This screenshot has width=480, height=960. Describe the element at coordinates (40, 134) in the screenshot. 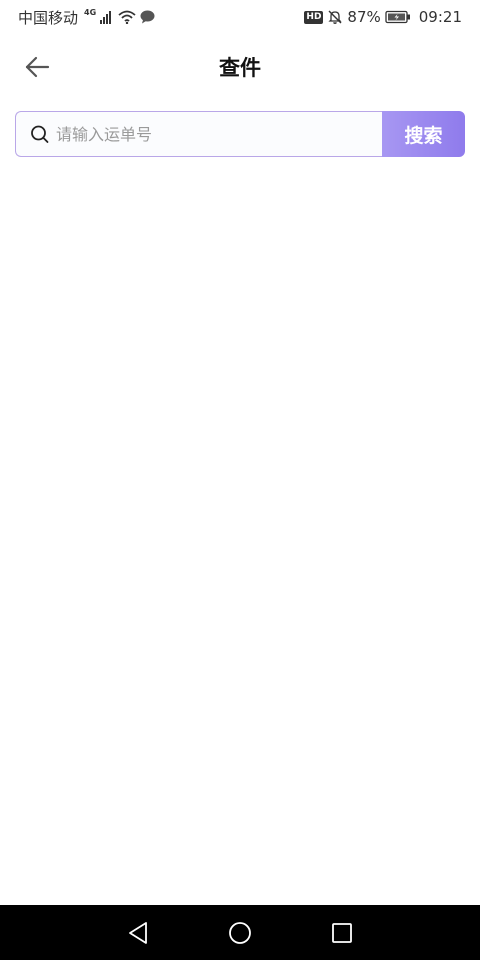

I see `search-icon` at that location.